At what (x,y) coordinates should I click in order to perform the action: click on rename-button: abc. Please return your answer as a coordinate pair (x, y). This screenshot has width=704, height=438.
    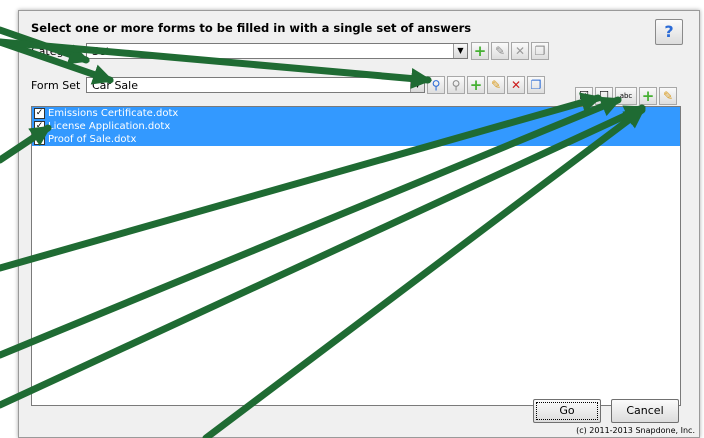
    Looking at the image, I should click on (626, 96).